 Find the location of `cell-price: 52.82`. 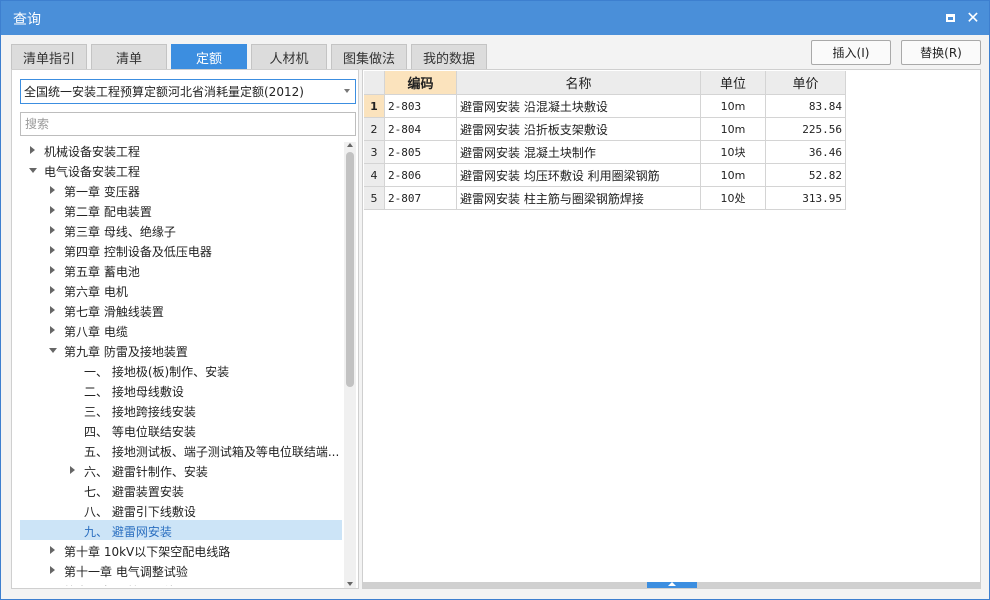

cell-price: 52.82 is located at coordinates (806, 175).